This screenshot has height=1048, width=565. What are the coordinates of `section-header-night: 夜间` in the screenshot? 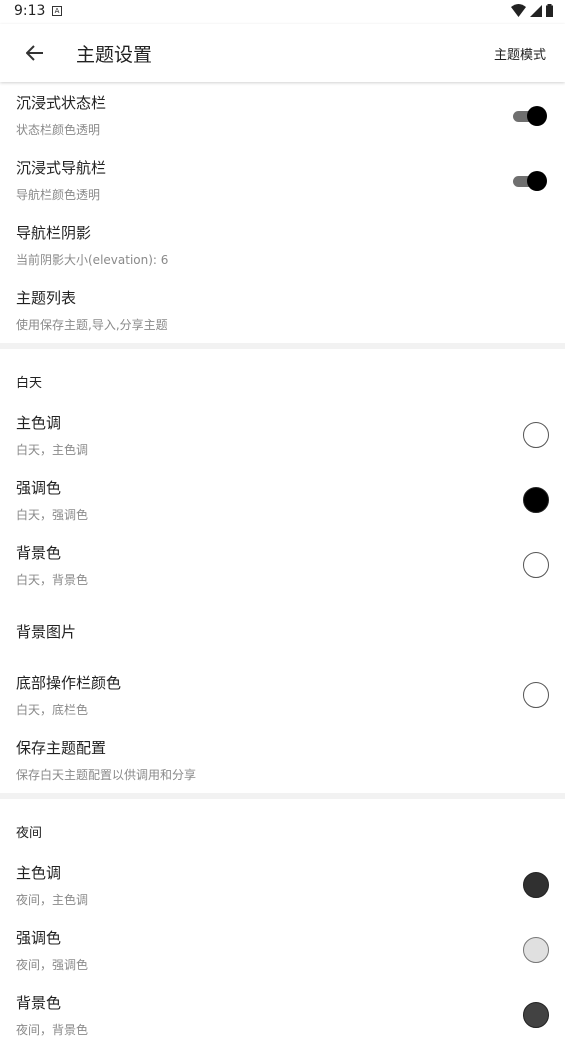 It's located at (282, 826).